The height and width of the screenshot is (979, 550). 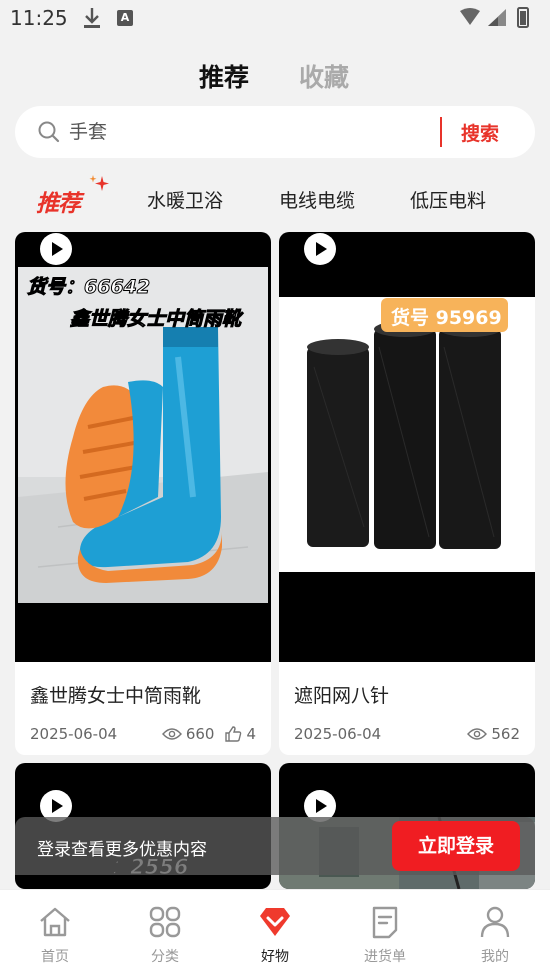 What do you see at coordinates (185, 199) in the screenshot?
I see `category-plumbing: 水暖卫浴` at bounding box center [185, 199].